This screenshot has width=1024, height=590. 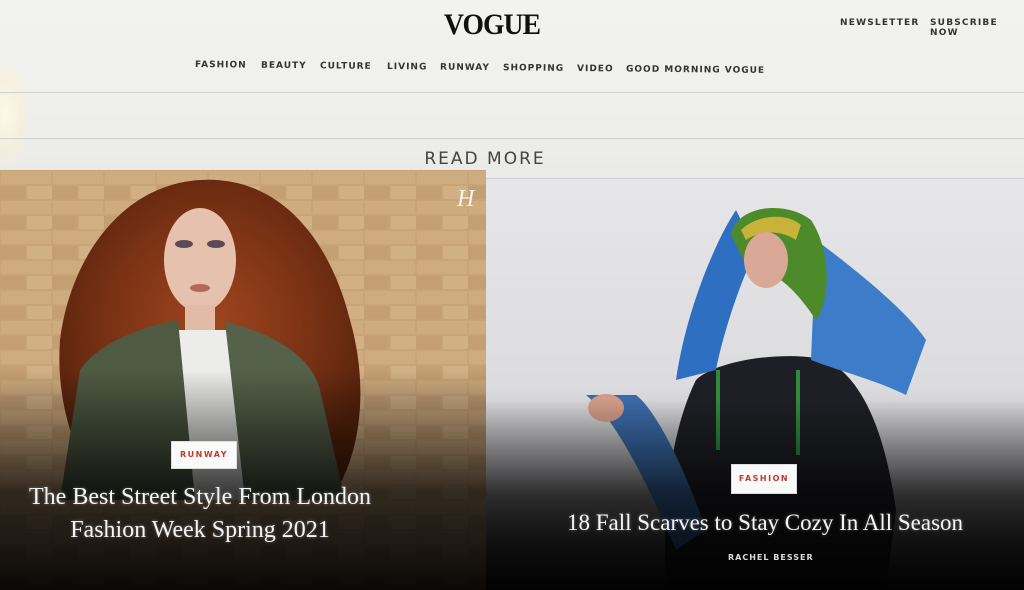 I want to click on nav-item-runway: RUNWAY, so click(x=465, y=68).